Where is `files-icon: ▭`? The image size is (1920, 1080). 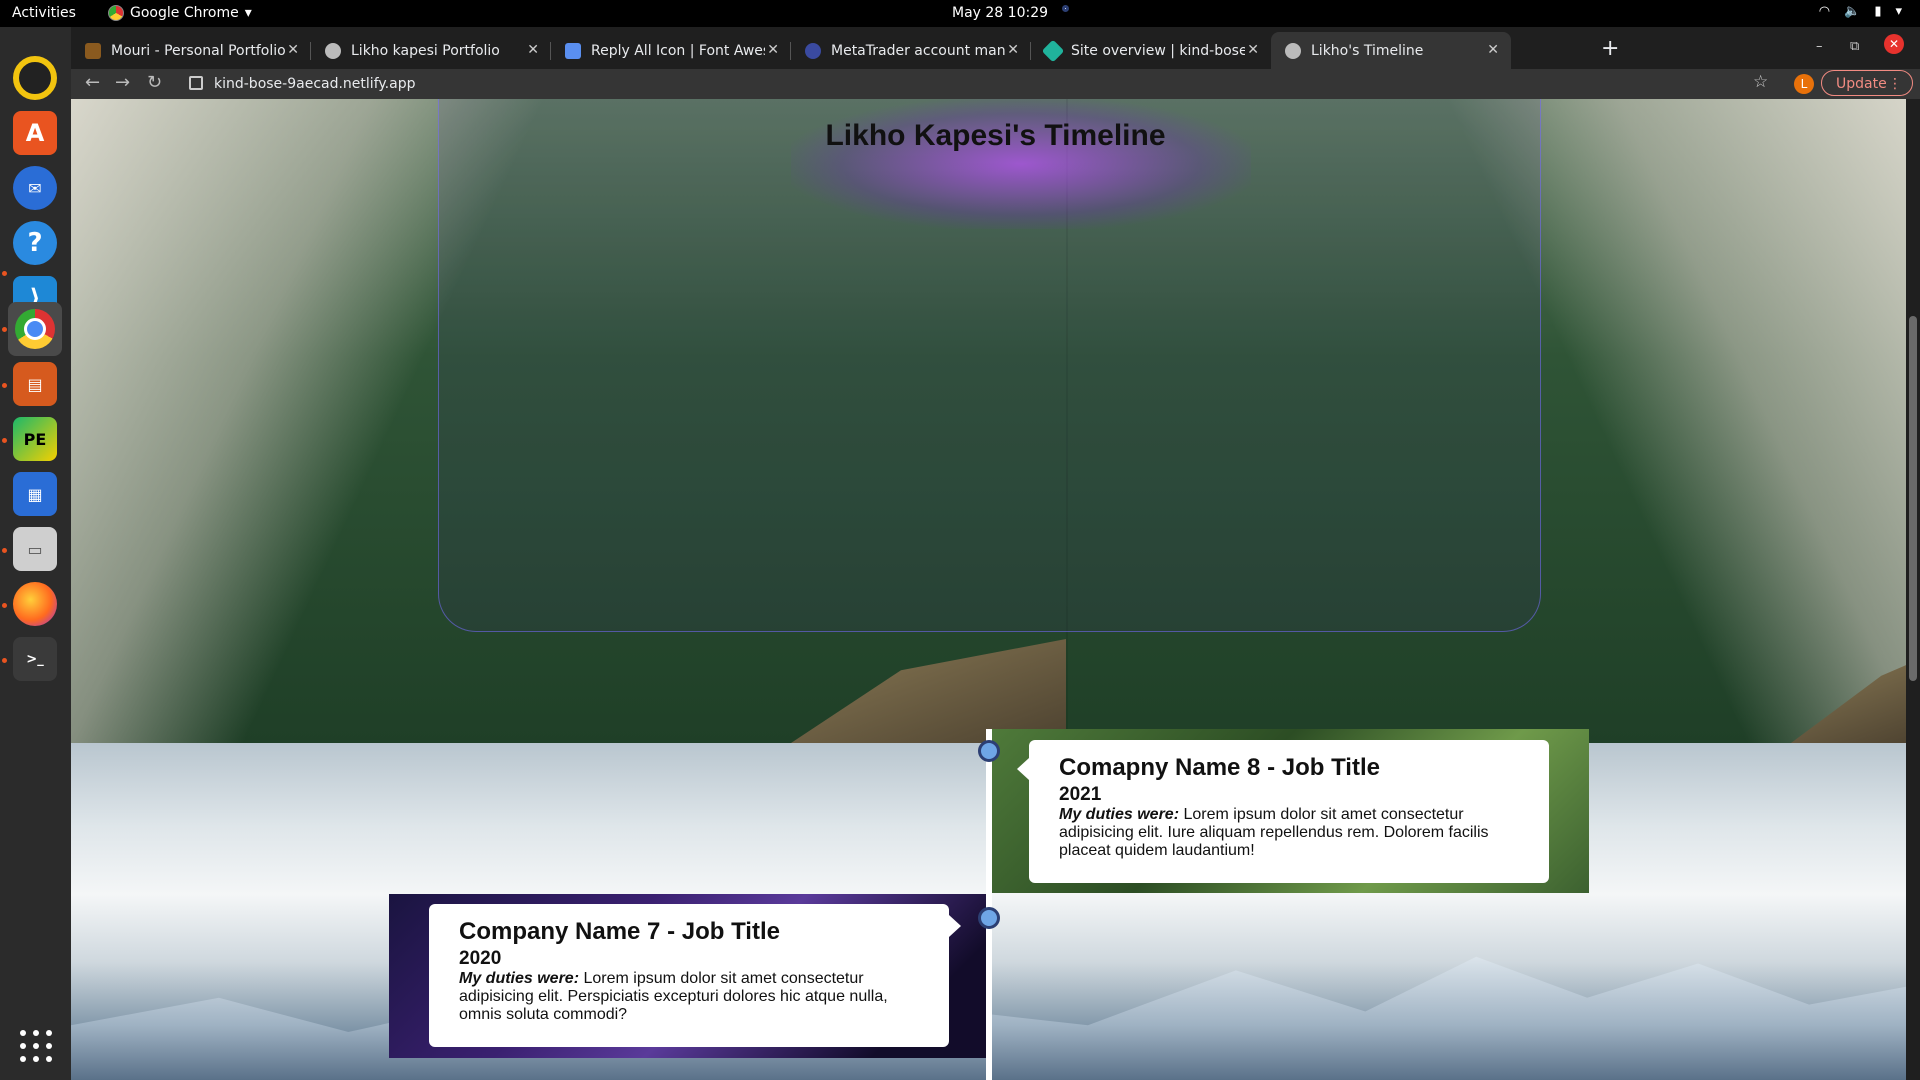 files-icon: ▭ is located at coordinates (35, 549).